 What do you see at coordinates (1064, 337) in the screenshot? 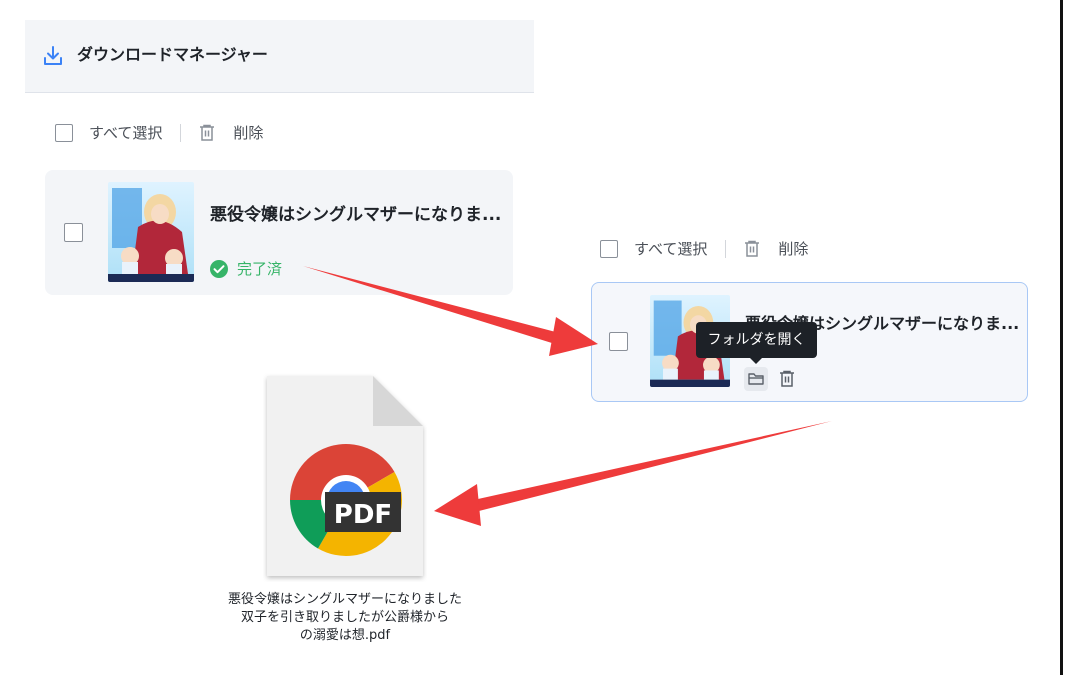
I see `window-edge` at bounding box center [1064, 337].